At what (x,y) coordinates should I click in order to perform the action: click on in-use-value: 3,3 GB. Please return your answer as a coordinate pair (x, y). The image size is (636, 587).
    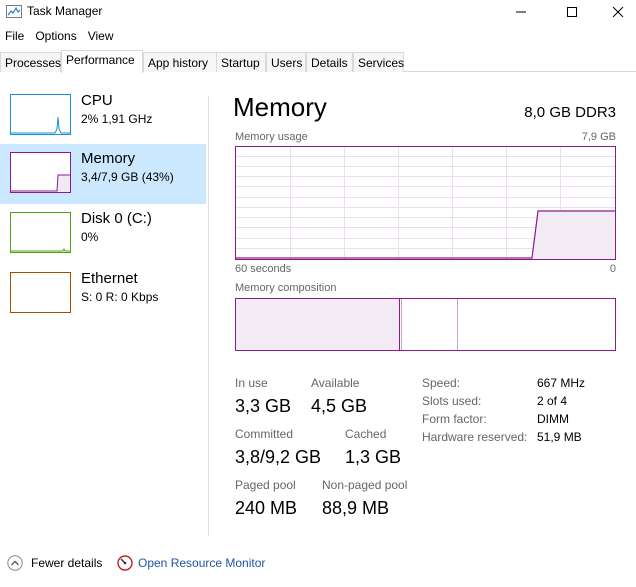
    Looking at the image, I should click on (263, 406).